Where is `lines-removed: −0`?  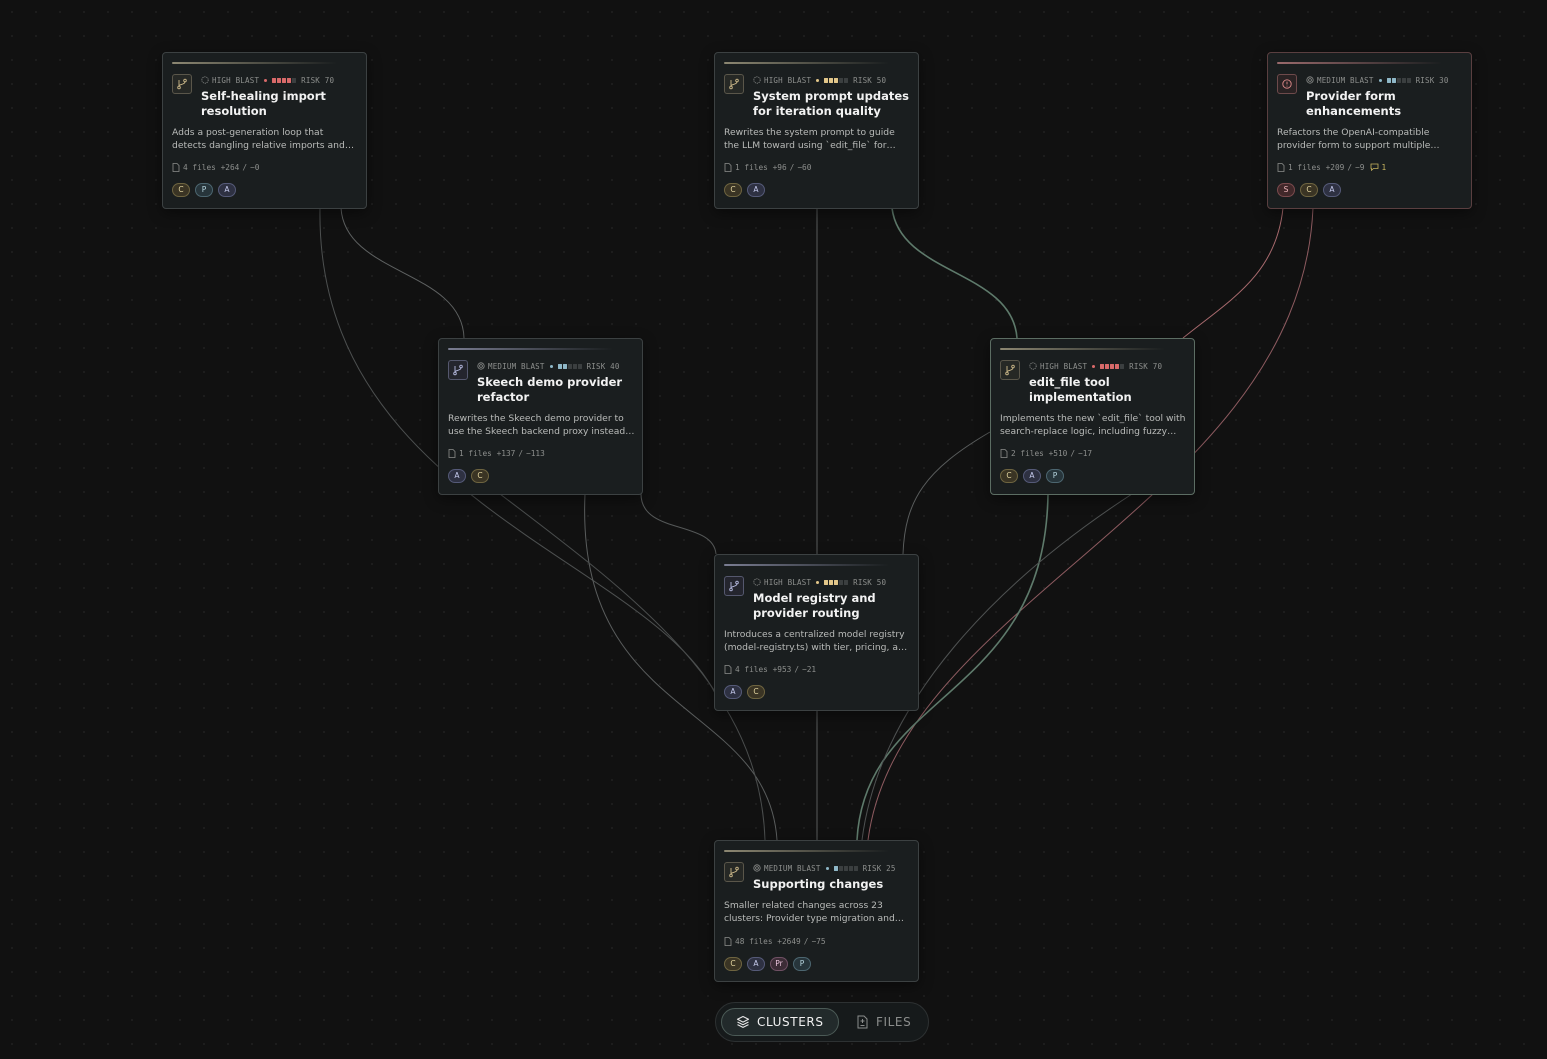 lines-removed: −0 is located at coordinates (255, 167).